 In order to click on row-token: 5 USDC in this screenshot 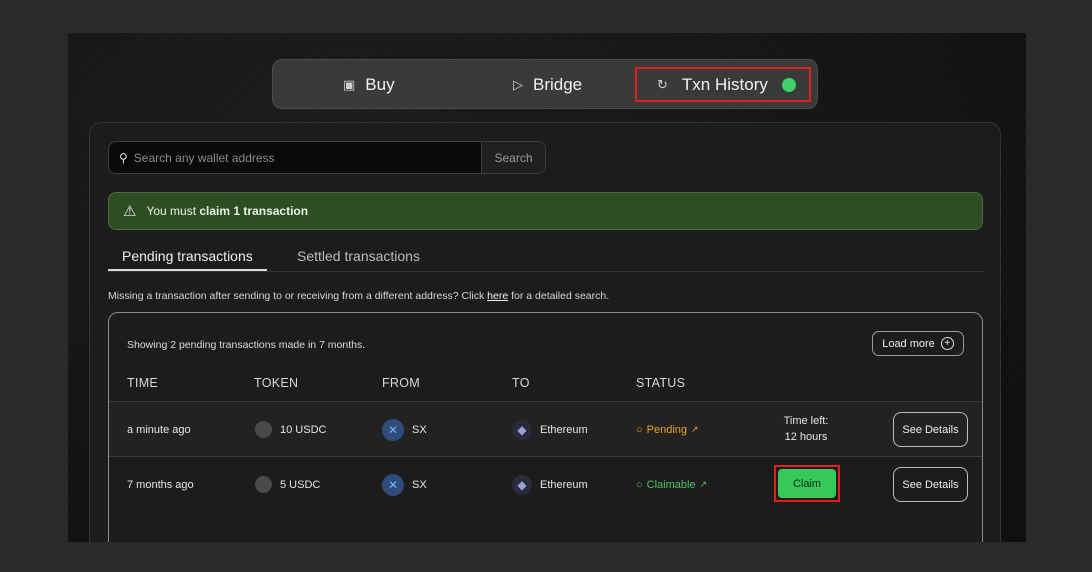, I will do `click(287, 484)`.